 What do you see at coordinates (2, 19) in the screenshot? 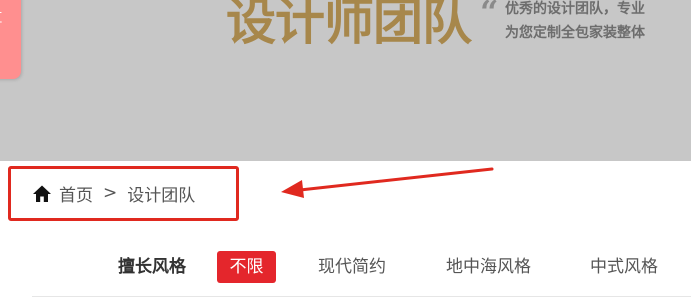
I see `share-label-part2: 享` at bounding box center [2, 19].